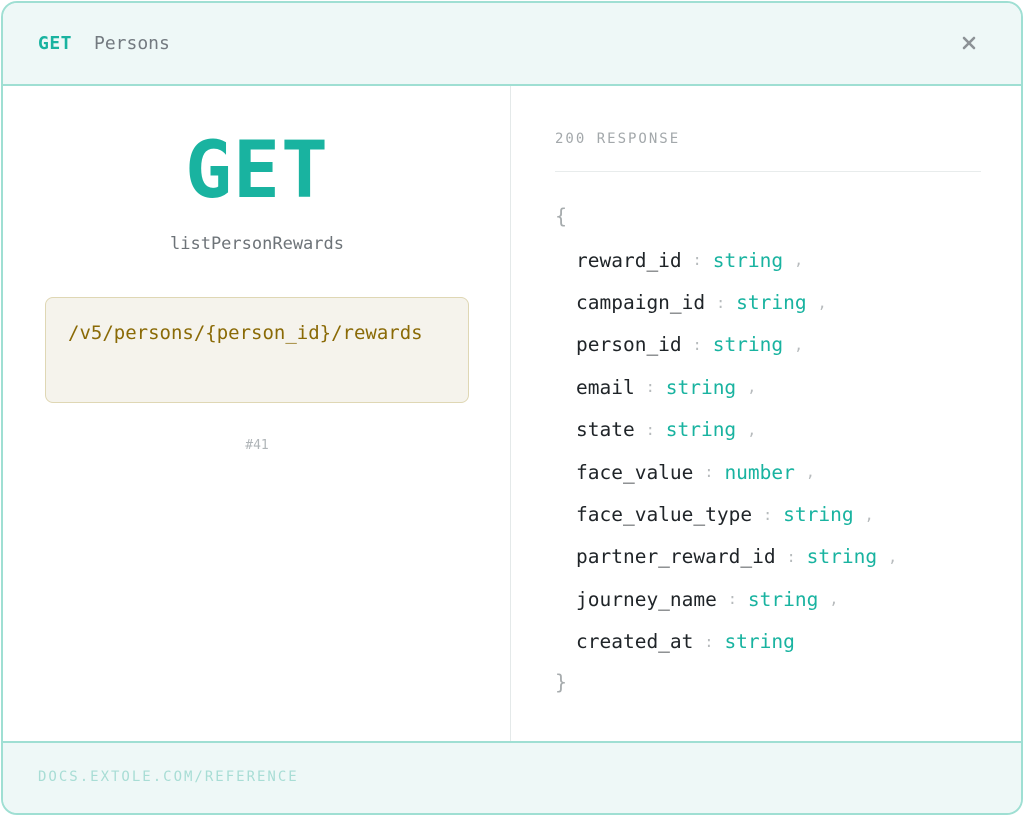 The height and width of the screenshot is (816, 1024). Describe the element at coordinates (561, 216) in the screenshot. I see `open-brace: {` at that location.